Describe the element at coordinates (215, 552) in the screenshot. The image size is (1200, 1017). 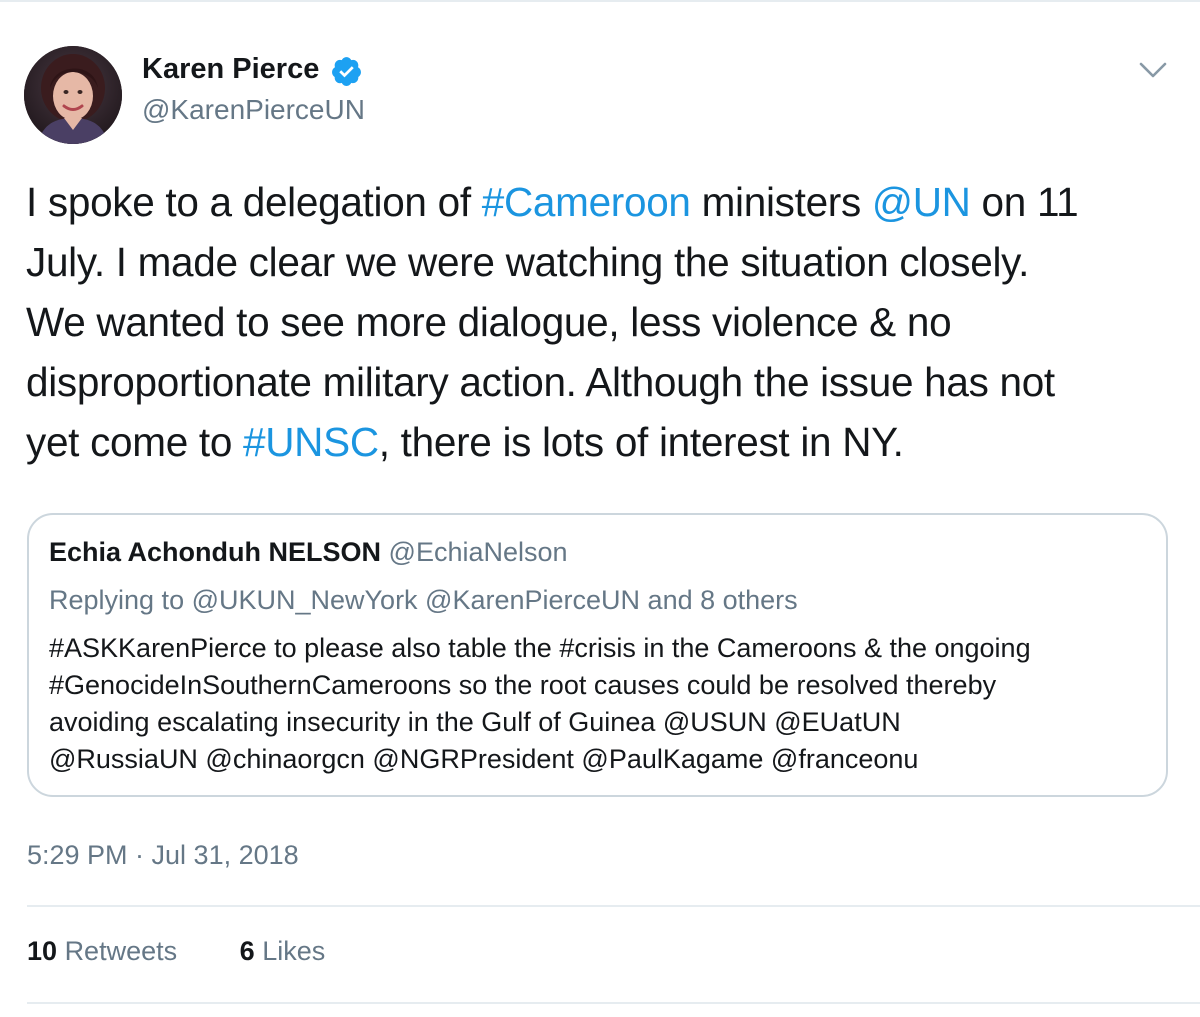
I see `quoted-author-name: Echia Achonduh NELSON` at that location.